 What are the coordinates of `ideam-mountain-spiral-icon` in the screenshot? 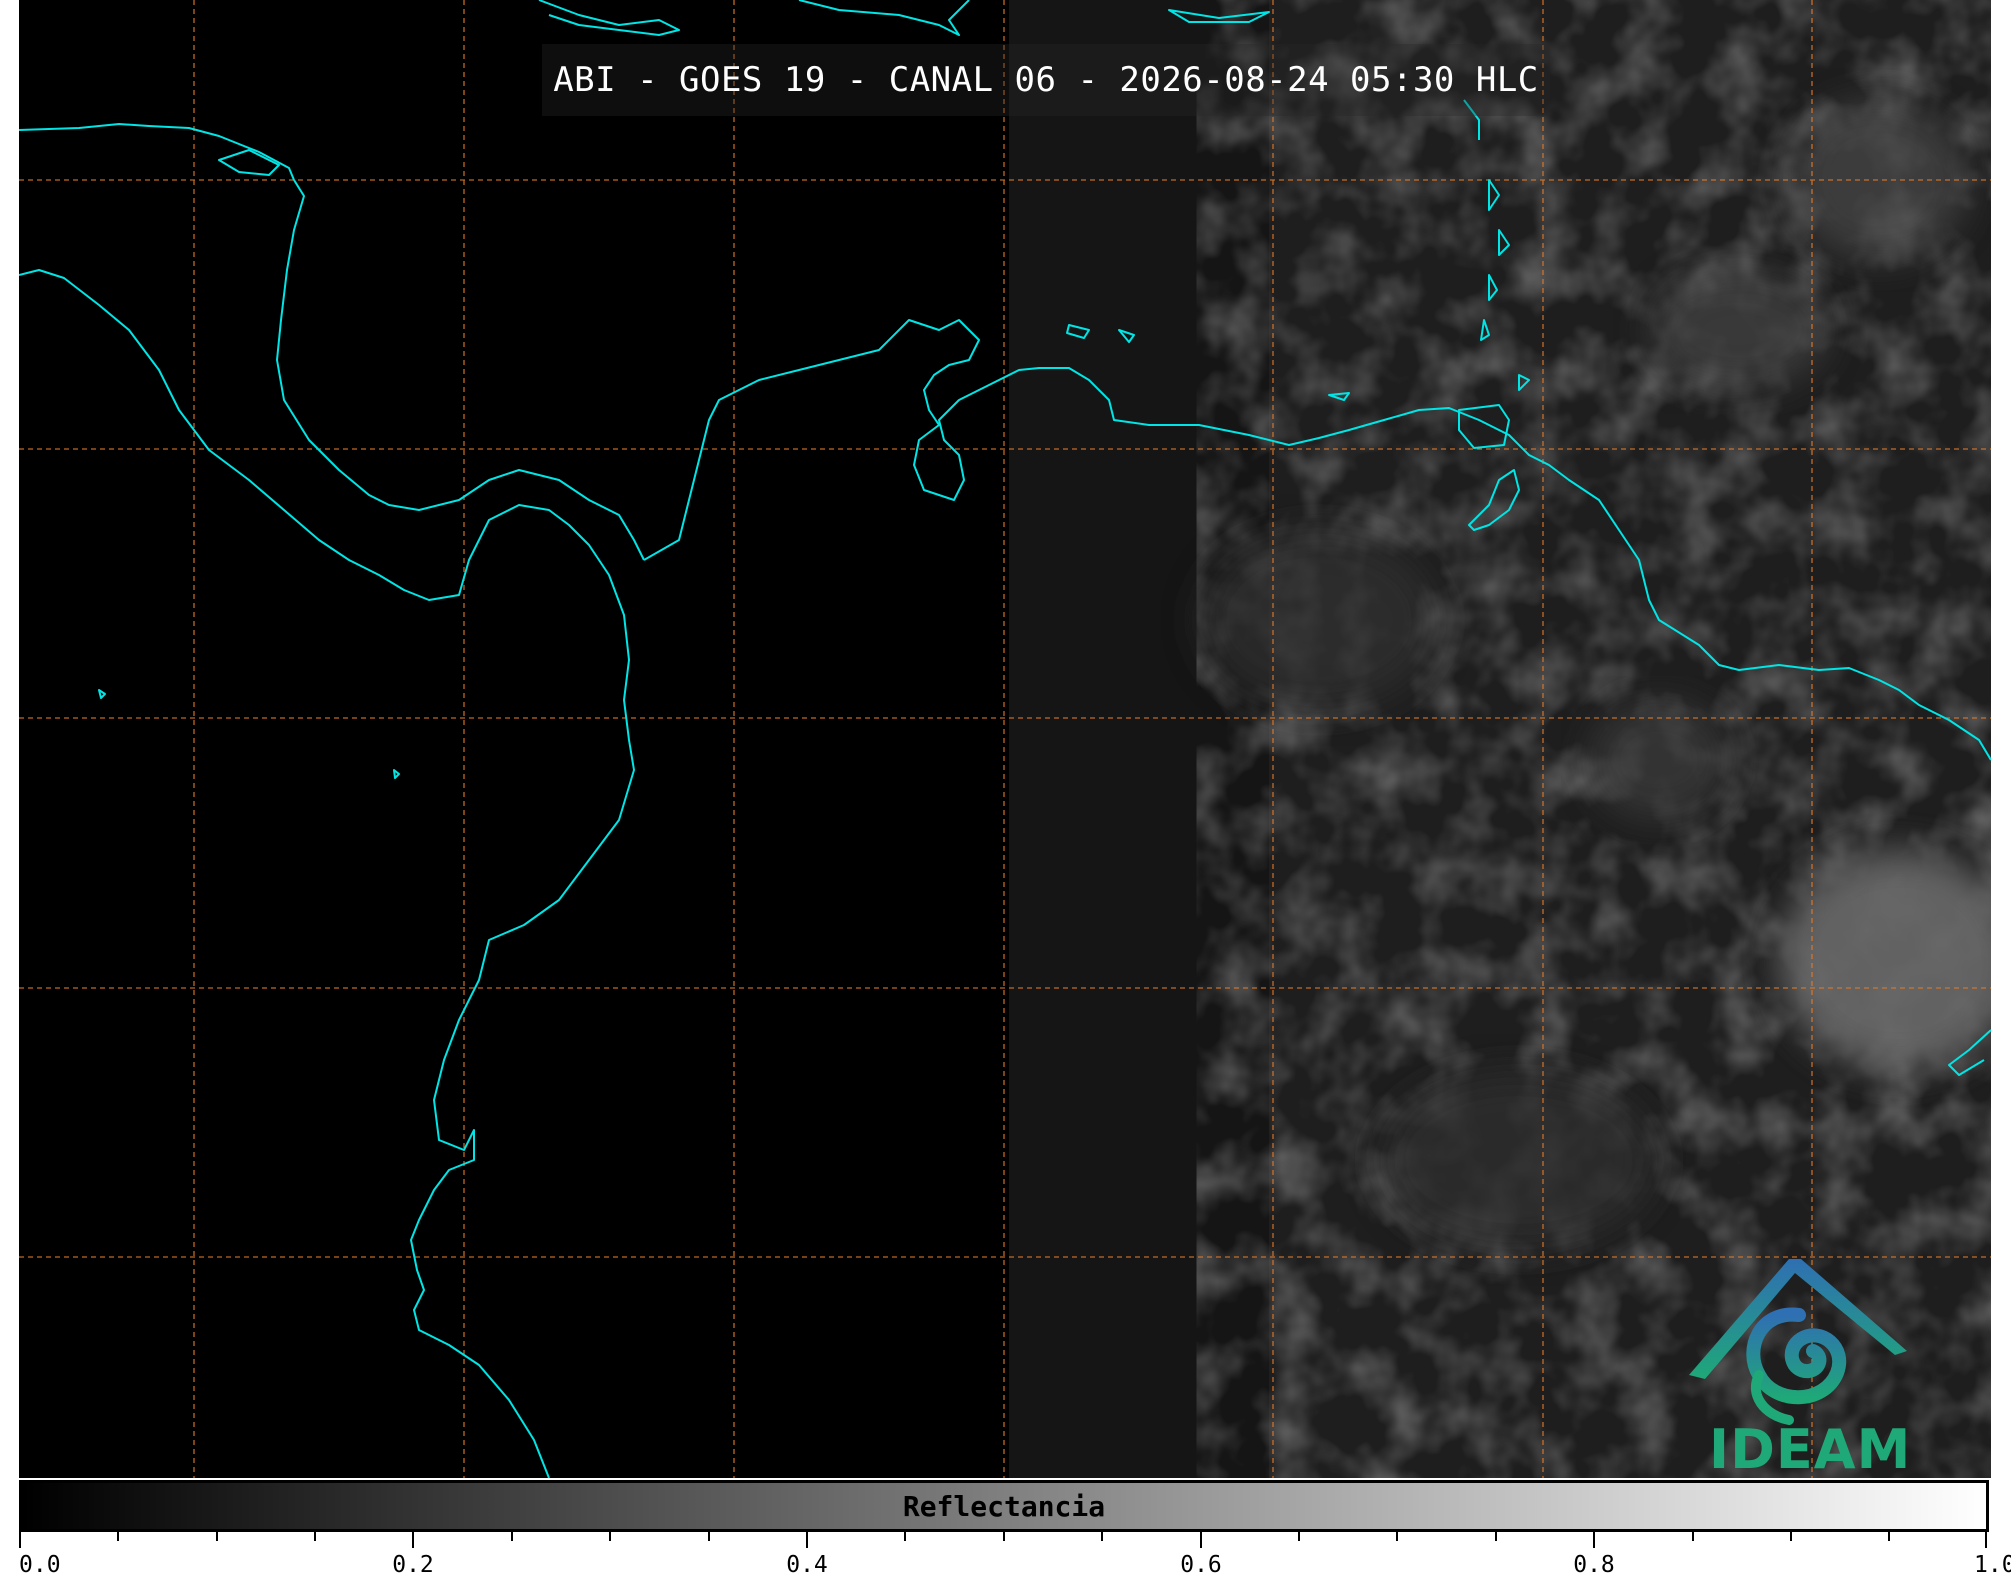 It's located at (1798, 1342).